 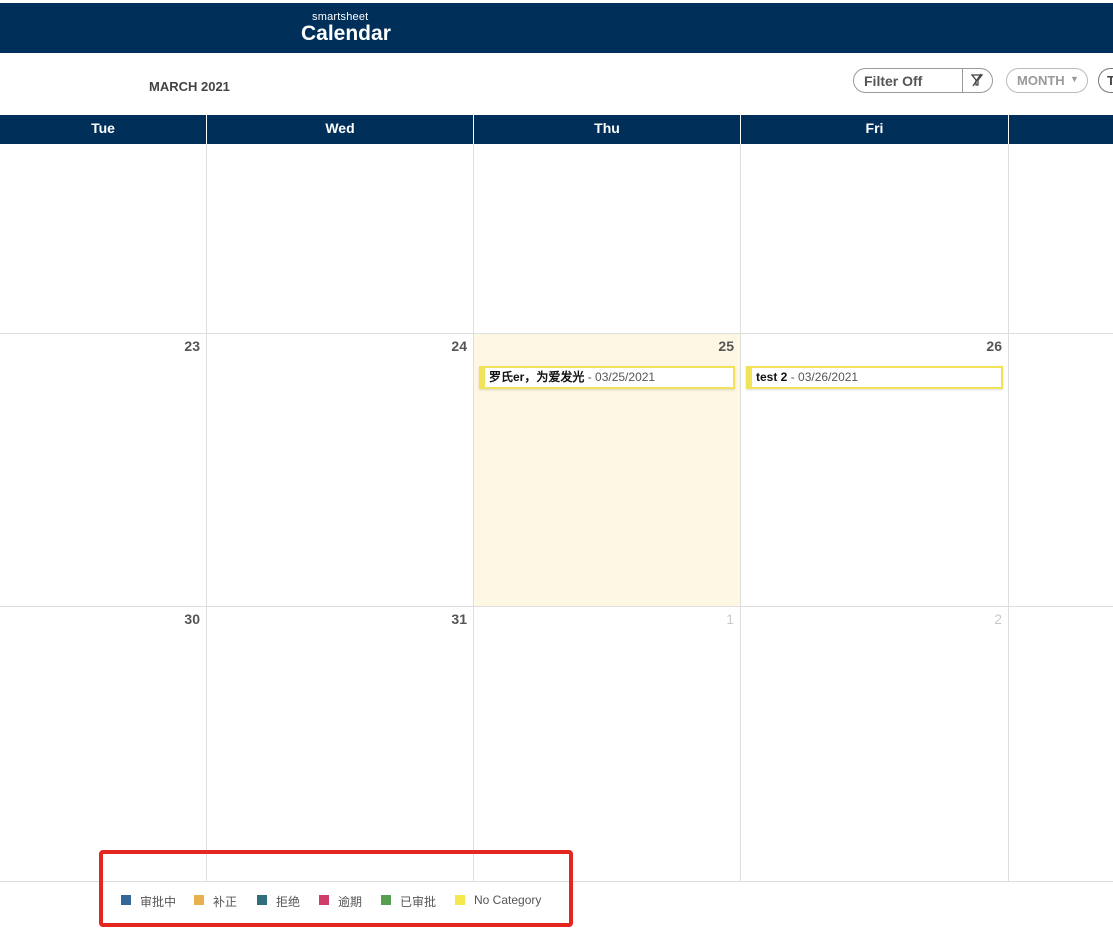 What do you see at coordinates (772, 377) in the screenshot?
I see `event-title: test 2` at bounding box center [772, 377].